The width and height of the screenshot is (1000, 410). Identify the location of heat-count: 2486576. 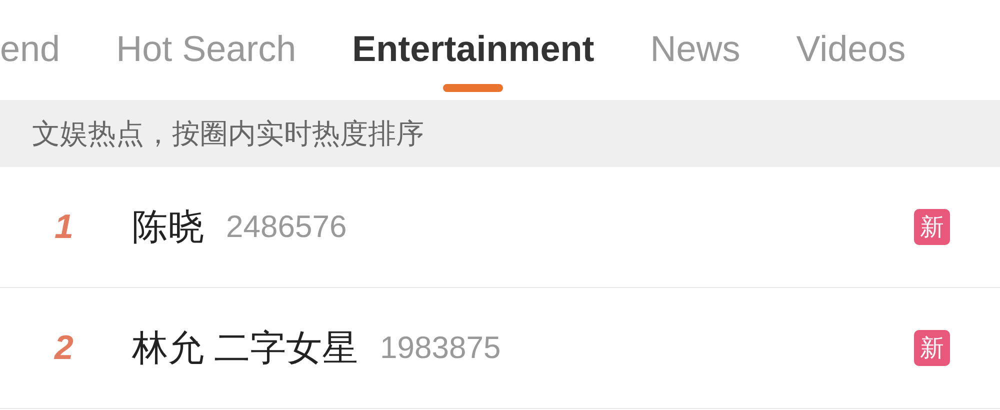
(286, 227).